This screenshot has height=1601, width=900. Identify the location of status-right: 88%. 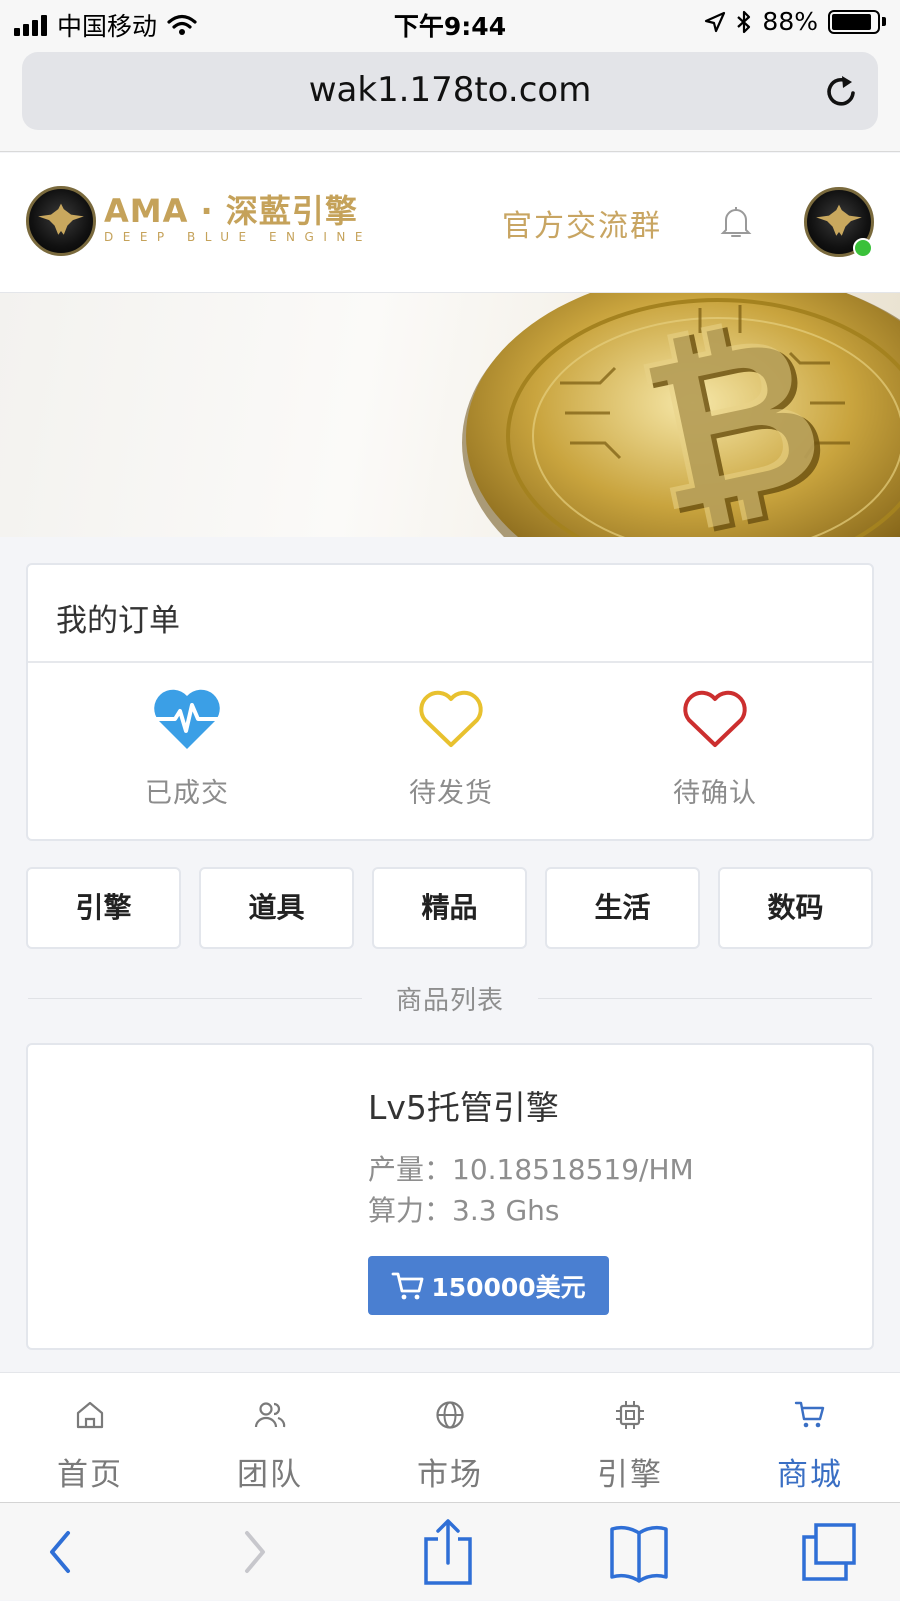
(795, 21).